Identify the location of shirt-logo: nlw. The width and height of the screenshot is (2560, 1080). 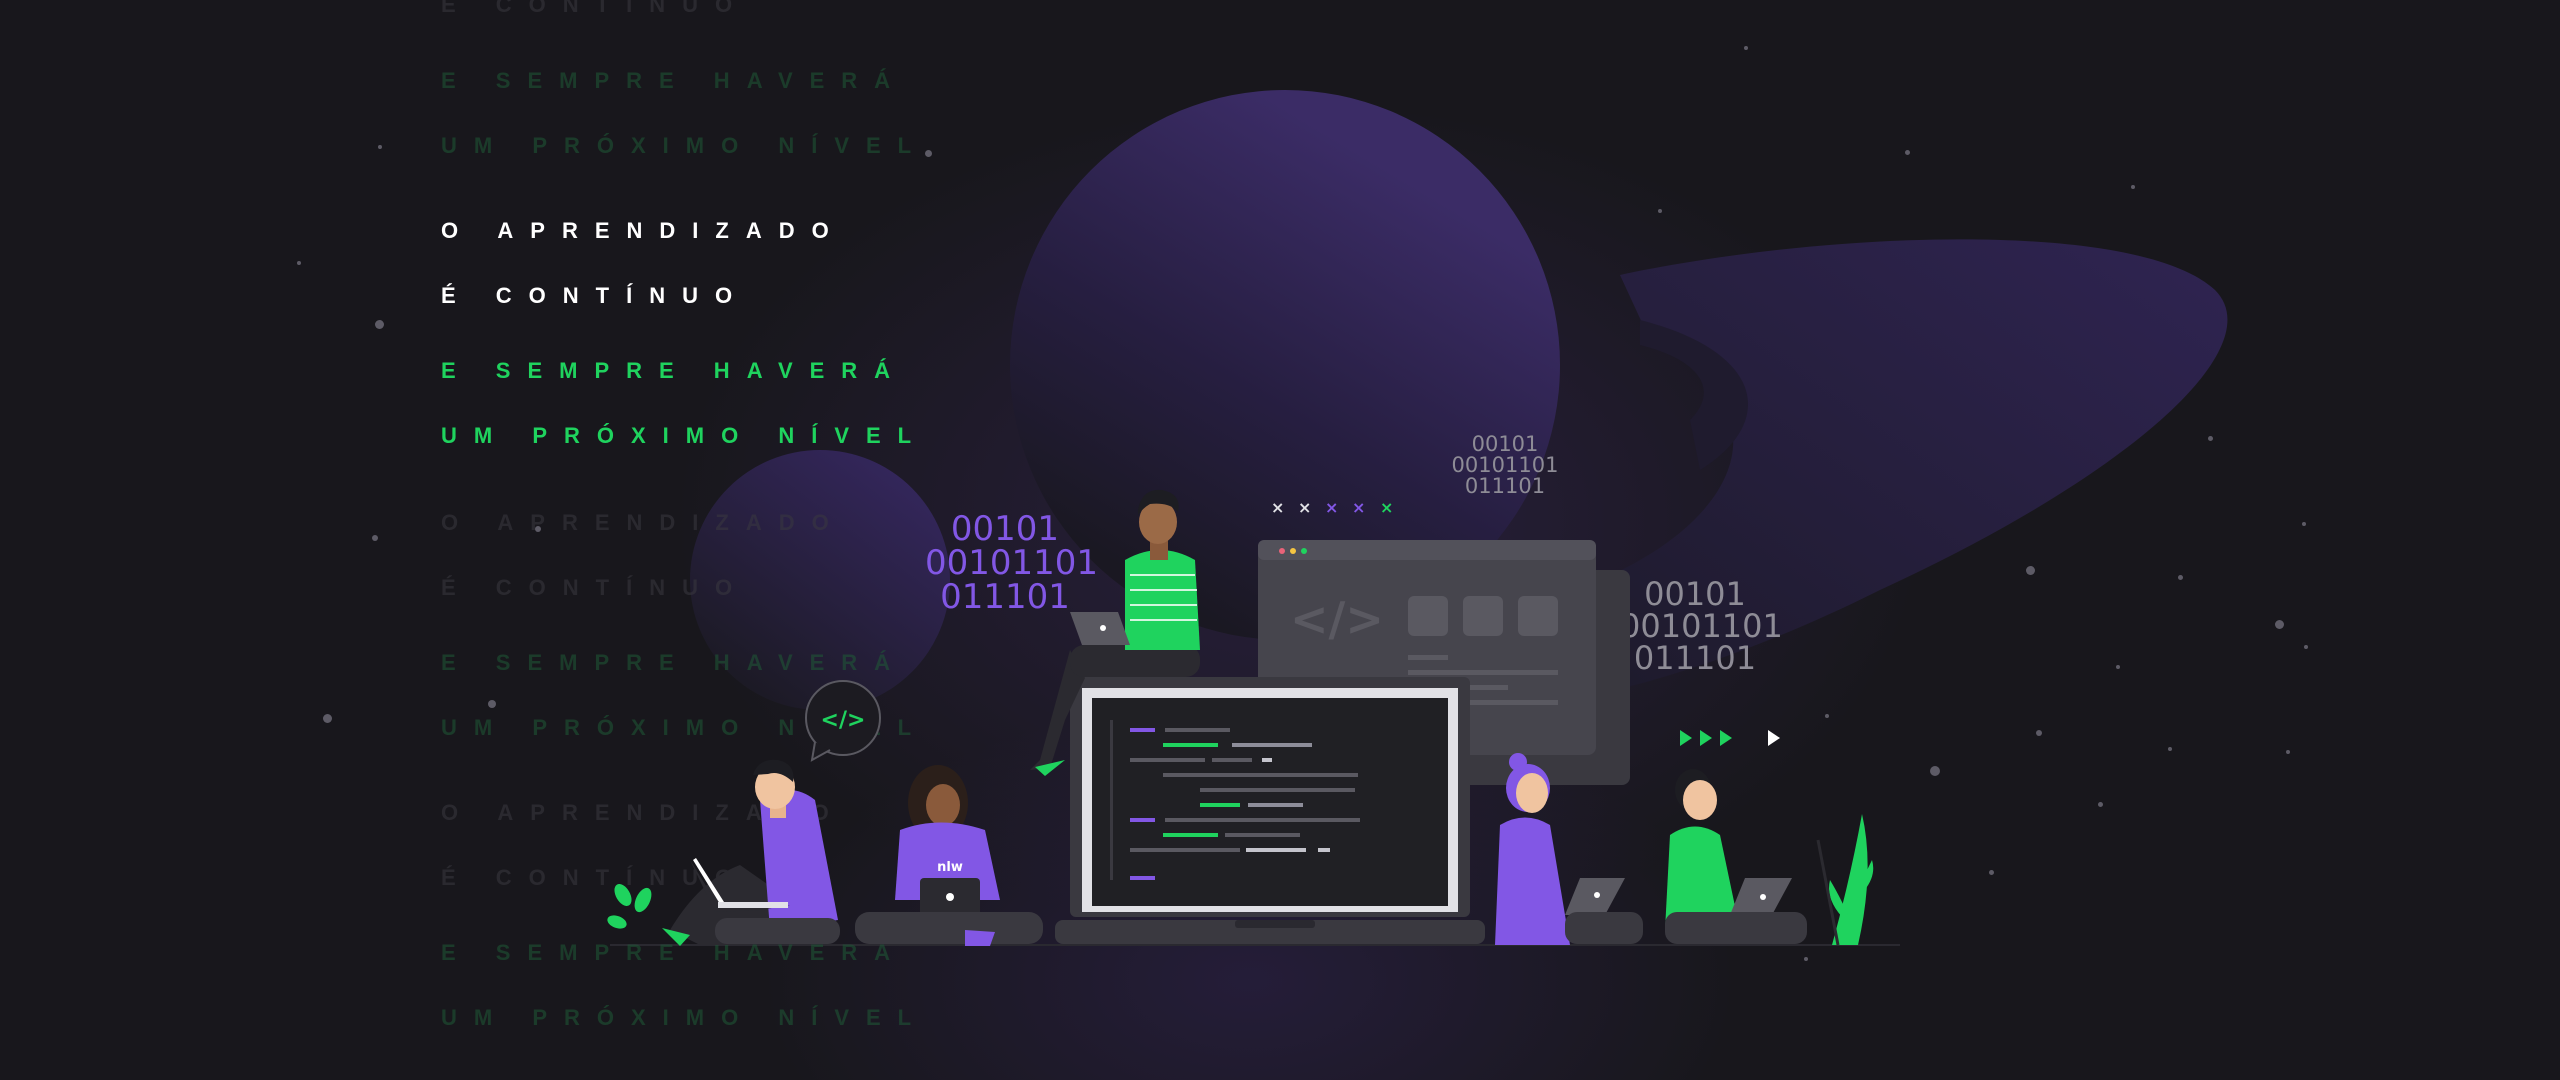
(950, 867).